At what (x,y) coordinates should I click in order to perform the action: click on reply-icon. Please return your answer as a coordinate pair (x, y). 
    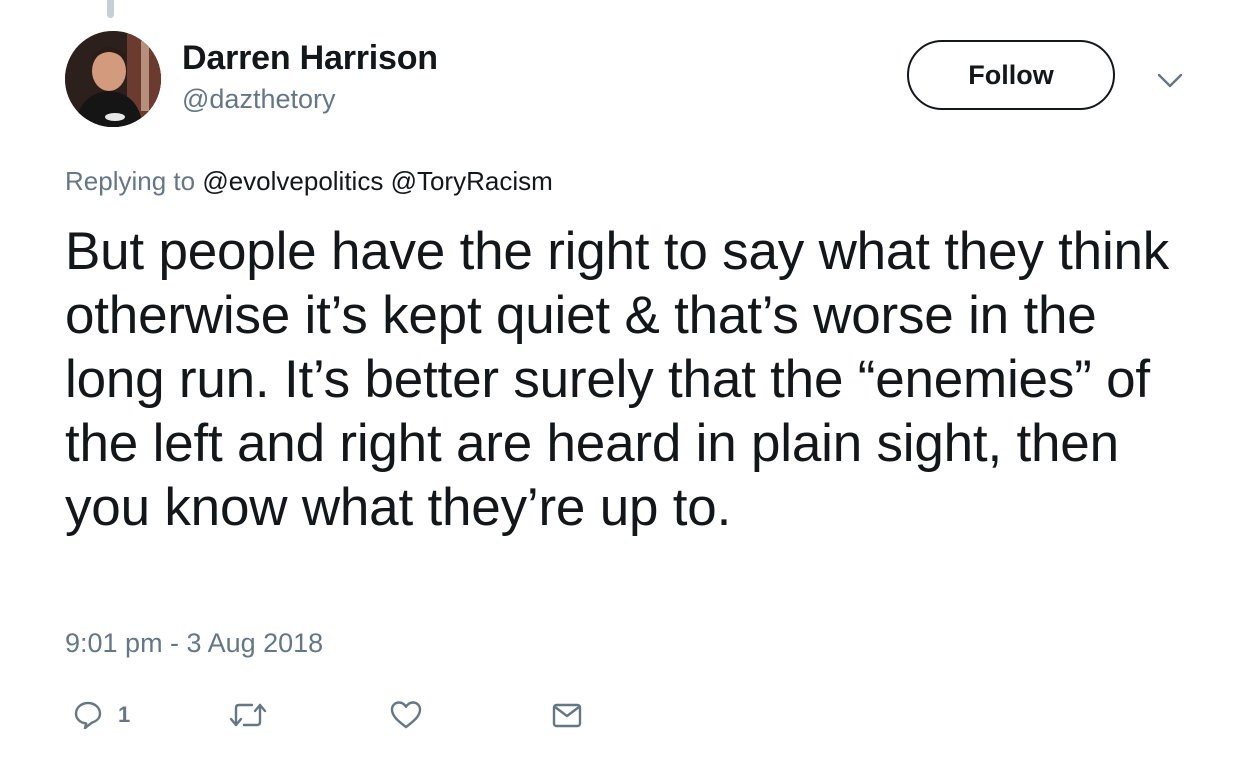
    Looking at the image, I should click on (88, 715).